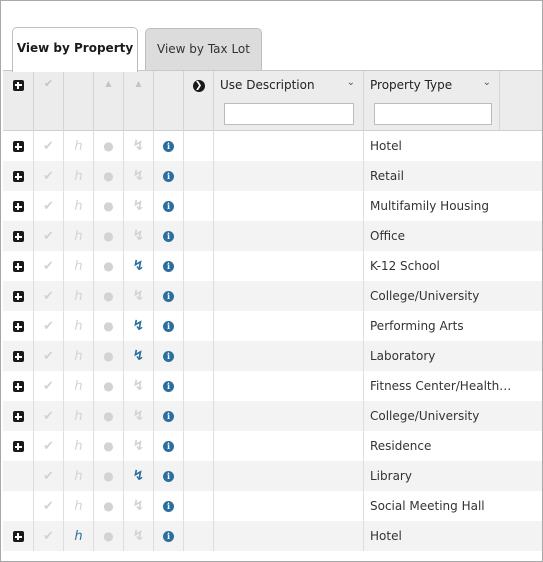  I want to click on header-col-sort-3: ▲, so click(139, 101).